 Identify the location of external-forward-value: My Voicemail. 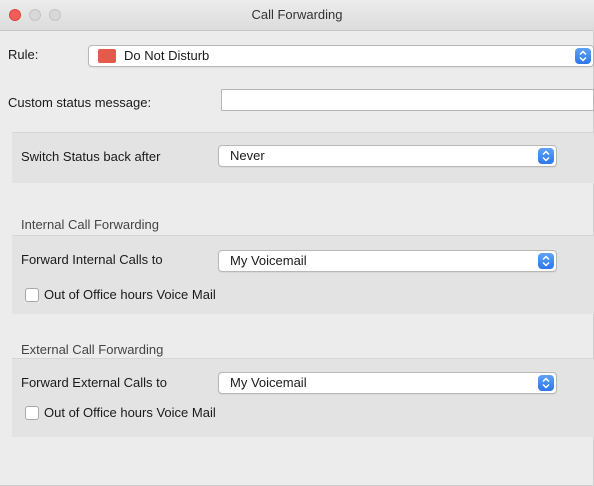
(268, 382).